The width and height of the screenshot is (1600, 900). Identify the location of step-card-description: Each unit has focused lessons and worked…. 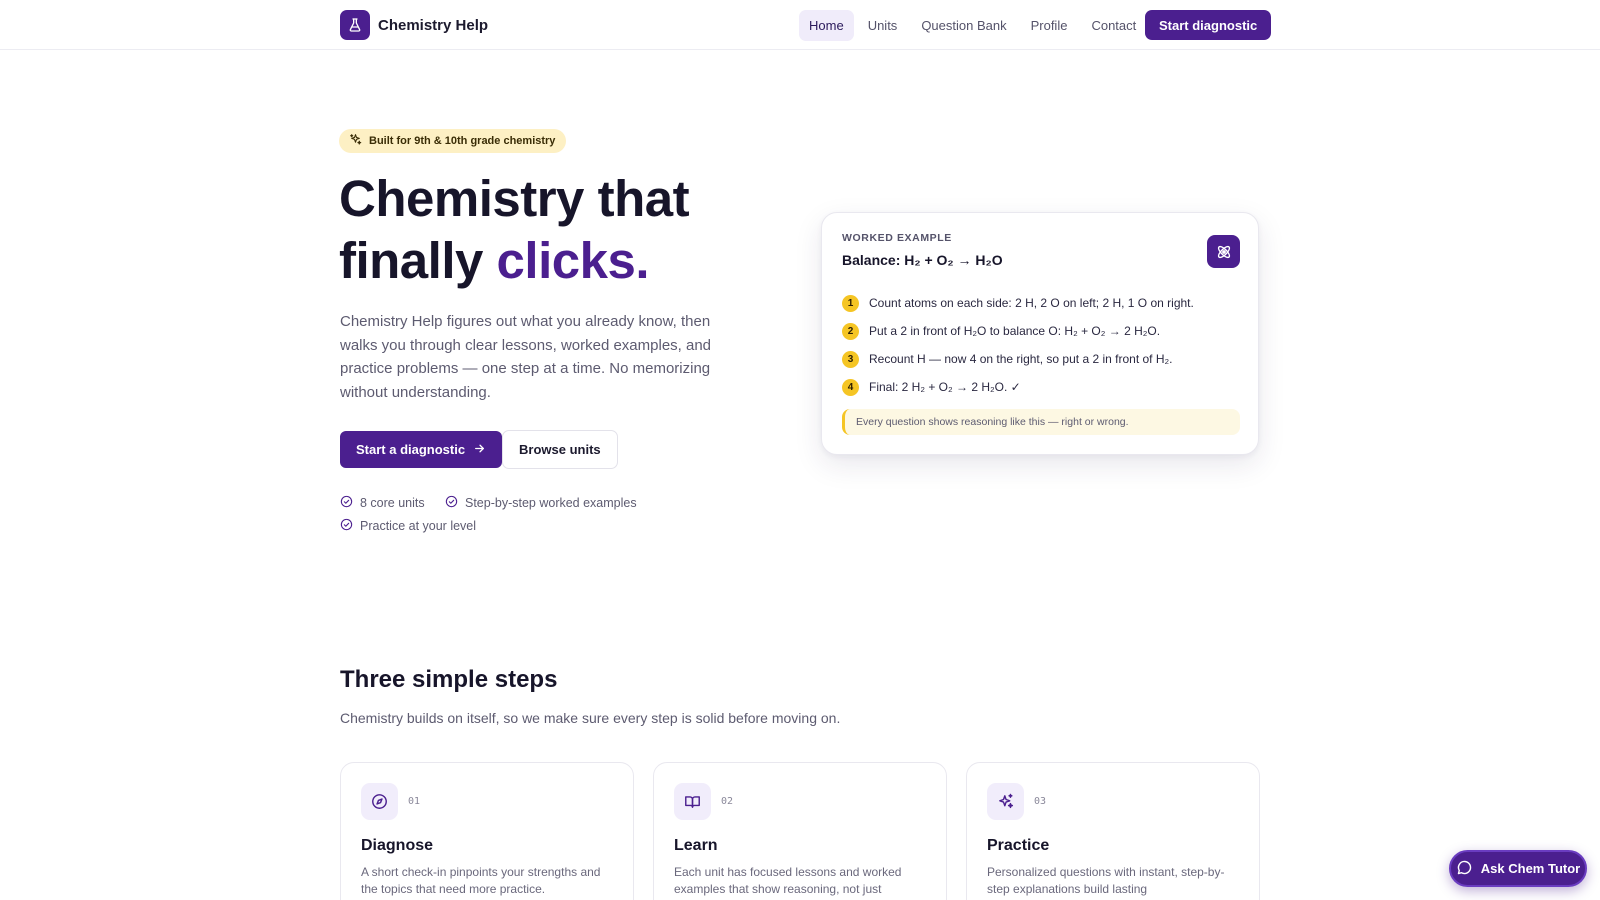
(788, 880).